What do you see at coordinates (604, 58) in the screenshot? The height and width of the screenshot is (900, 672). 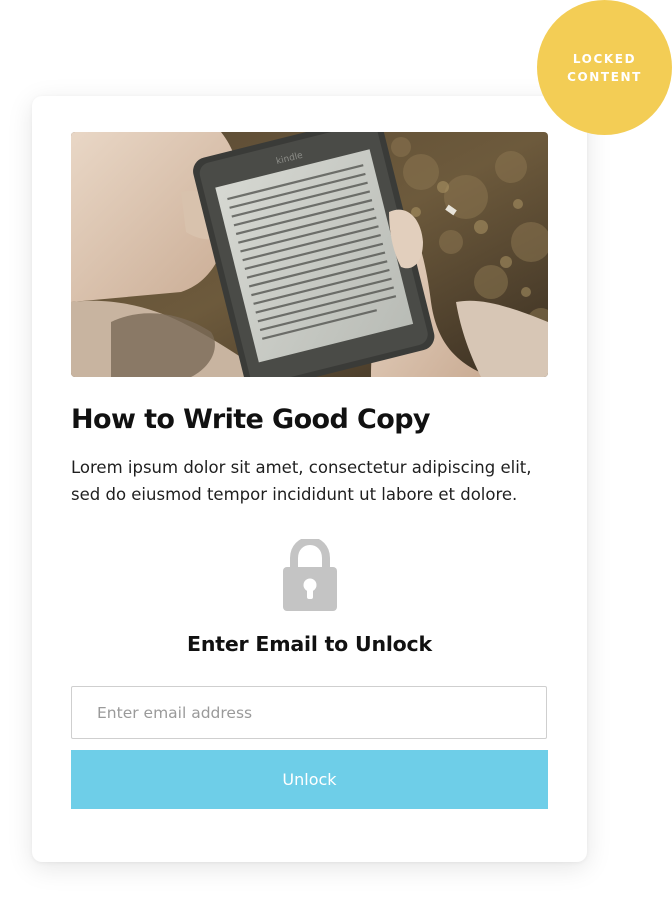 I see `badge-line-1: LOCKED` at bounding box center [604, 58].